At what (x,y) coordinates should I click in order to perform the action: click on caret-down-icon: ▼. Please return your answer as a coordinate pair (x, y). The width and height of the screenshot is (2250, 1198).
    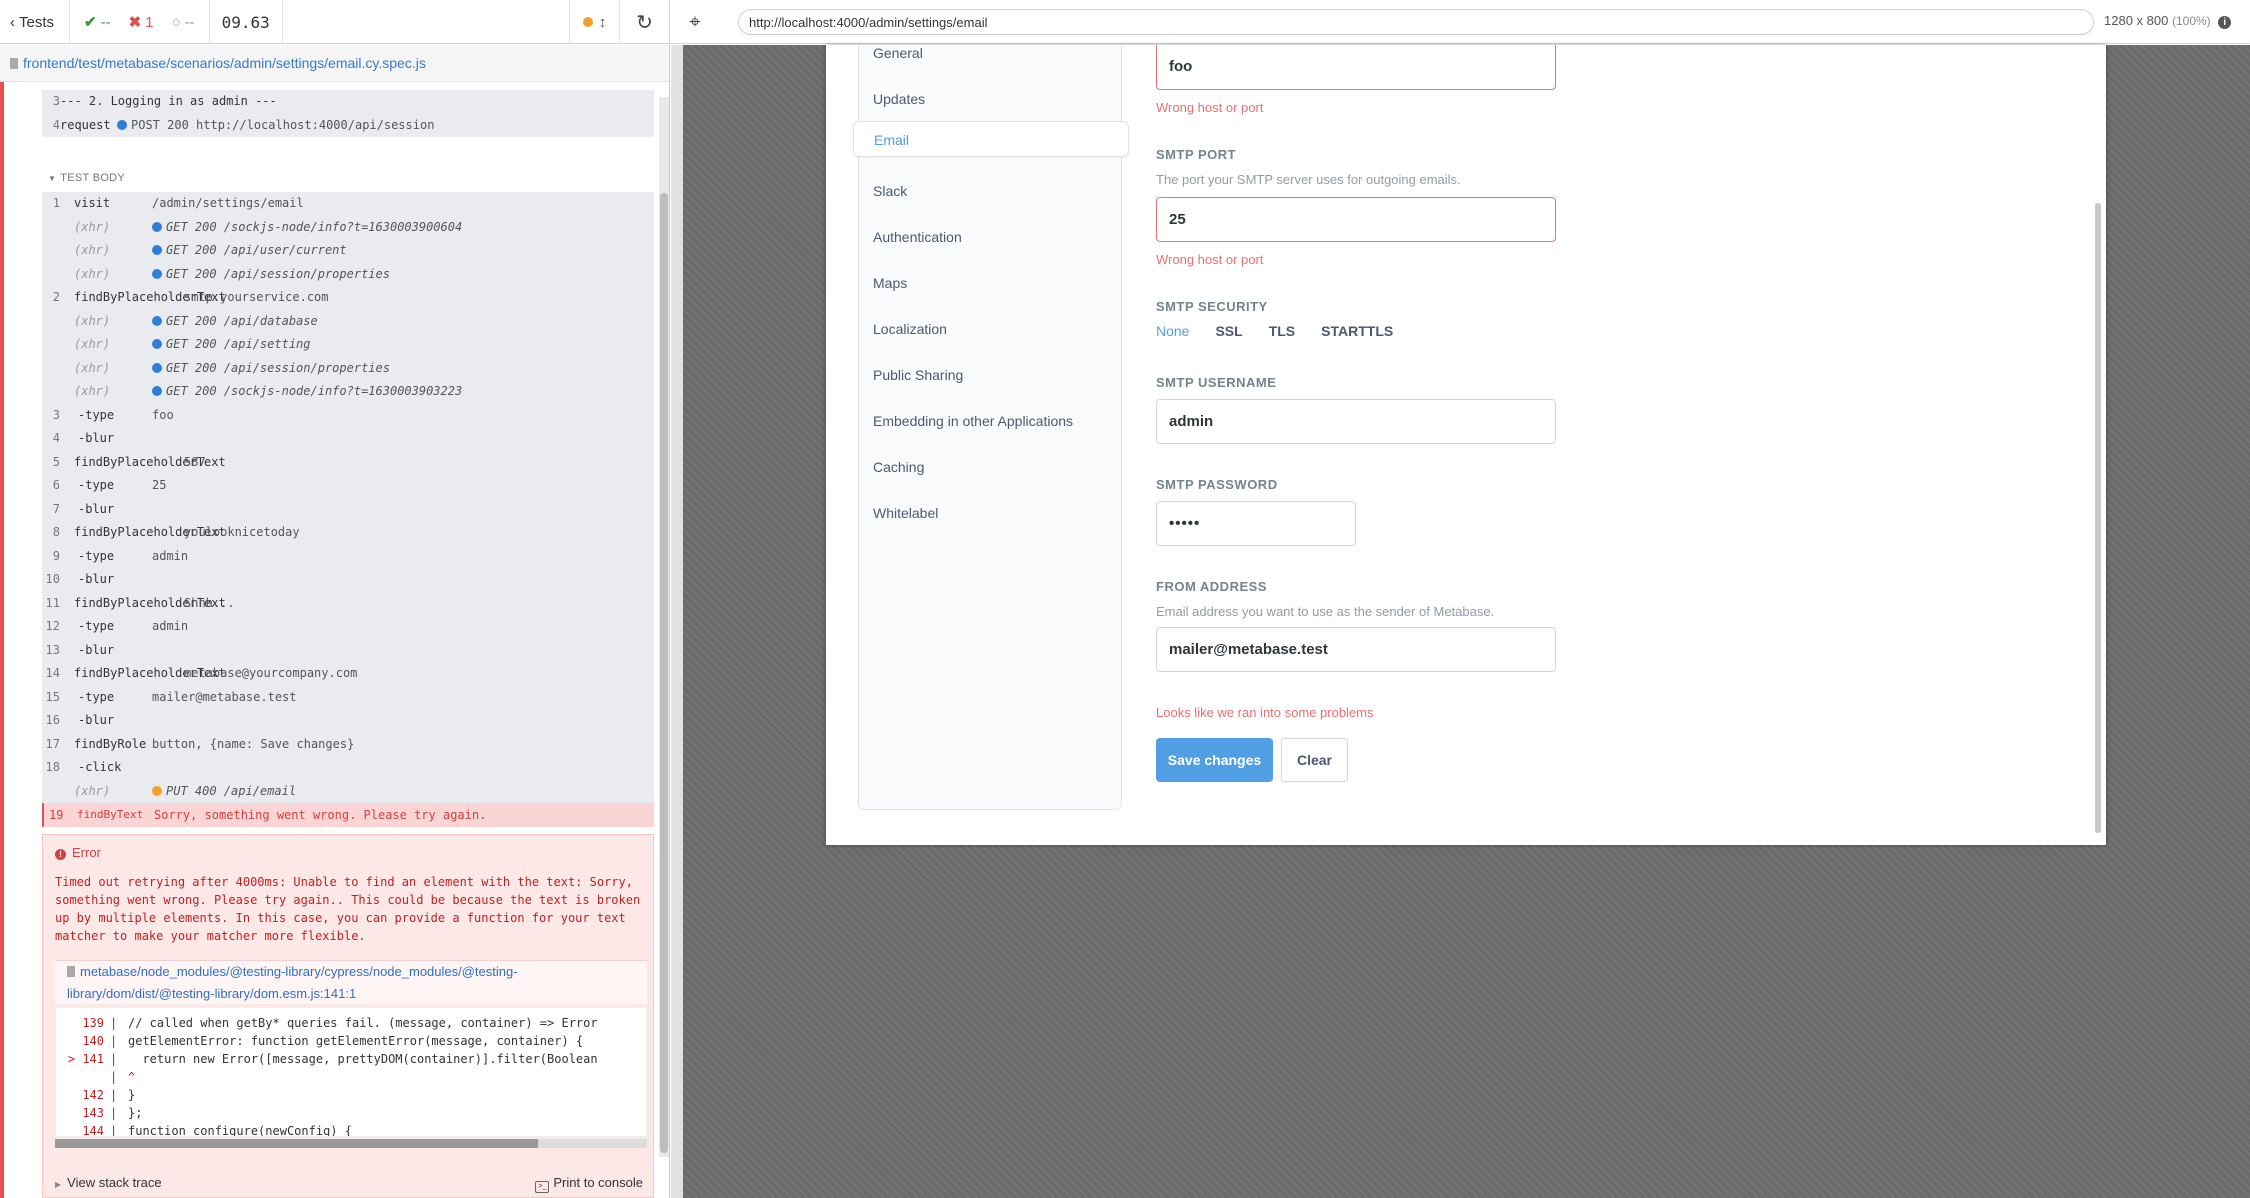
    Looking at the image, I should click on (52, 178).